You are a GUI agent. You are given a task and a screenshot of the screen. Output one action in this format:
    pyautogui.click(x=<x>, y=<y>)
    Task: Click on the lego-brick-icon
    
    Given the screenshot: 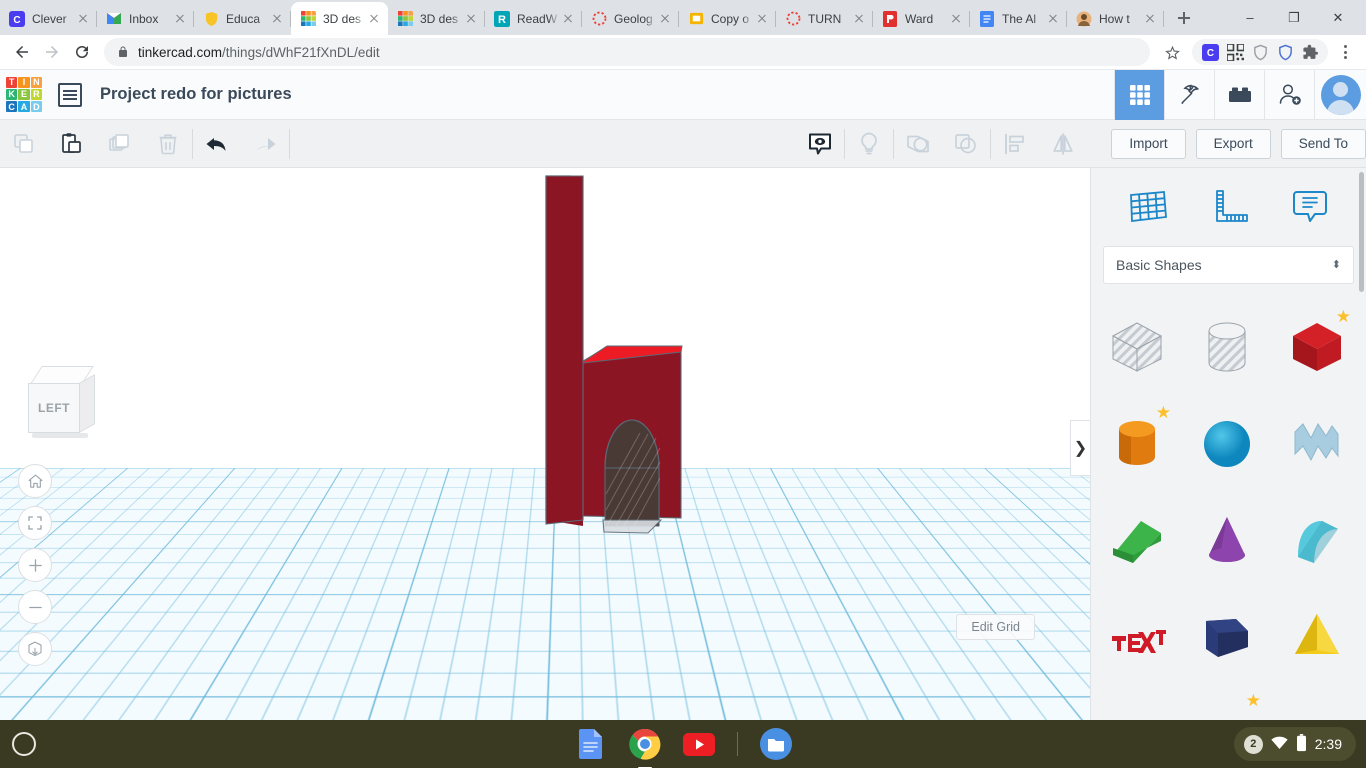 What is the action you would take?
    pyautogui.click(x=1239, y=94)
    